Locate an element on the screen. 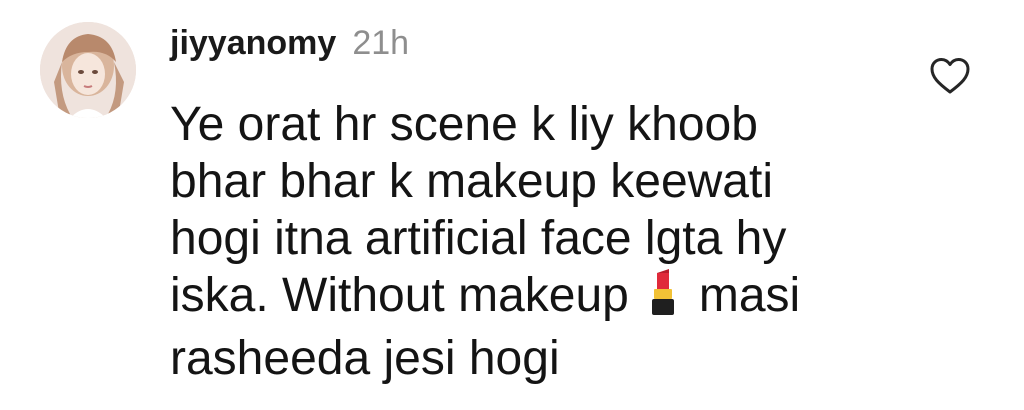  comment-header: jiyyanomy 21h is located at coordinates (289, 46).